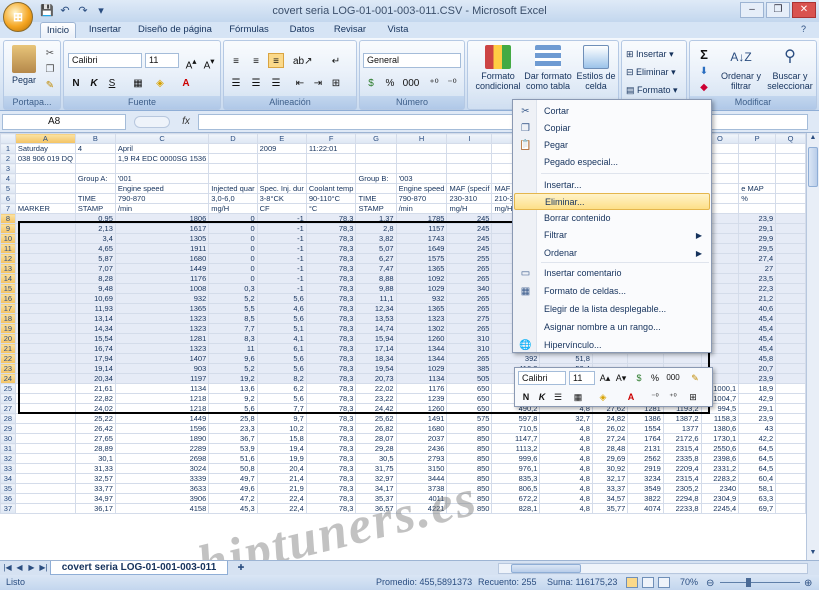 This screenshot has height=590, width=819. Describe the element at coordinates (645, 448) in the screenshot. I see `cell: 2131` at that location.